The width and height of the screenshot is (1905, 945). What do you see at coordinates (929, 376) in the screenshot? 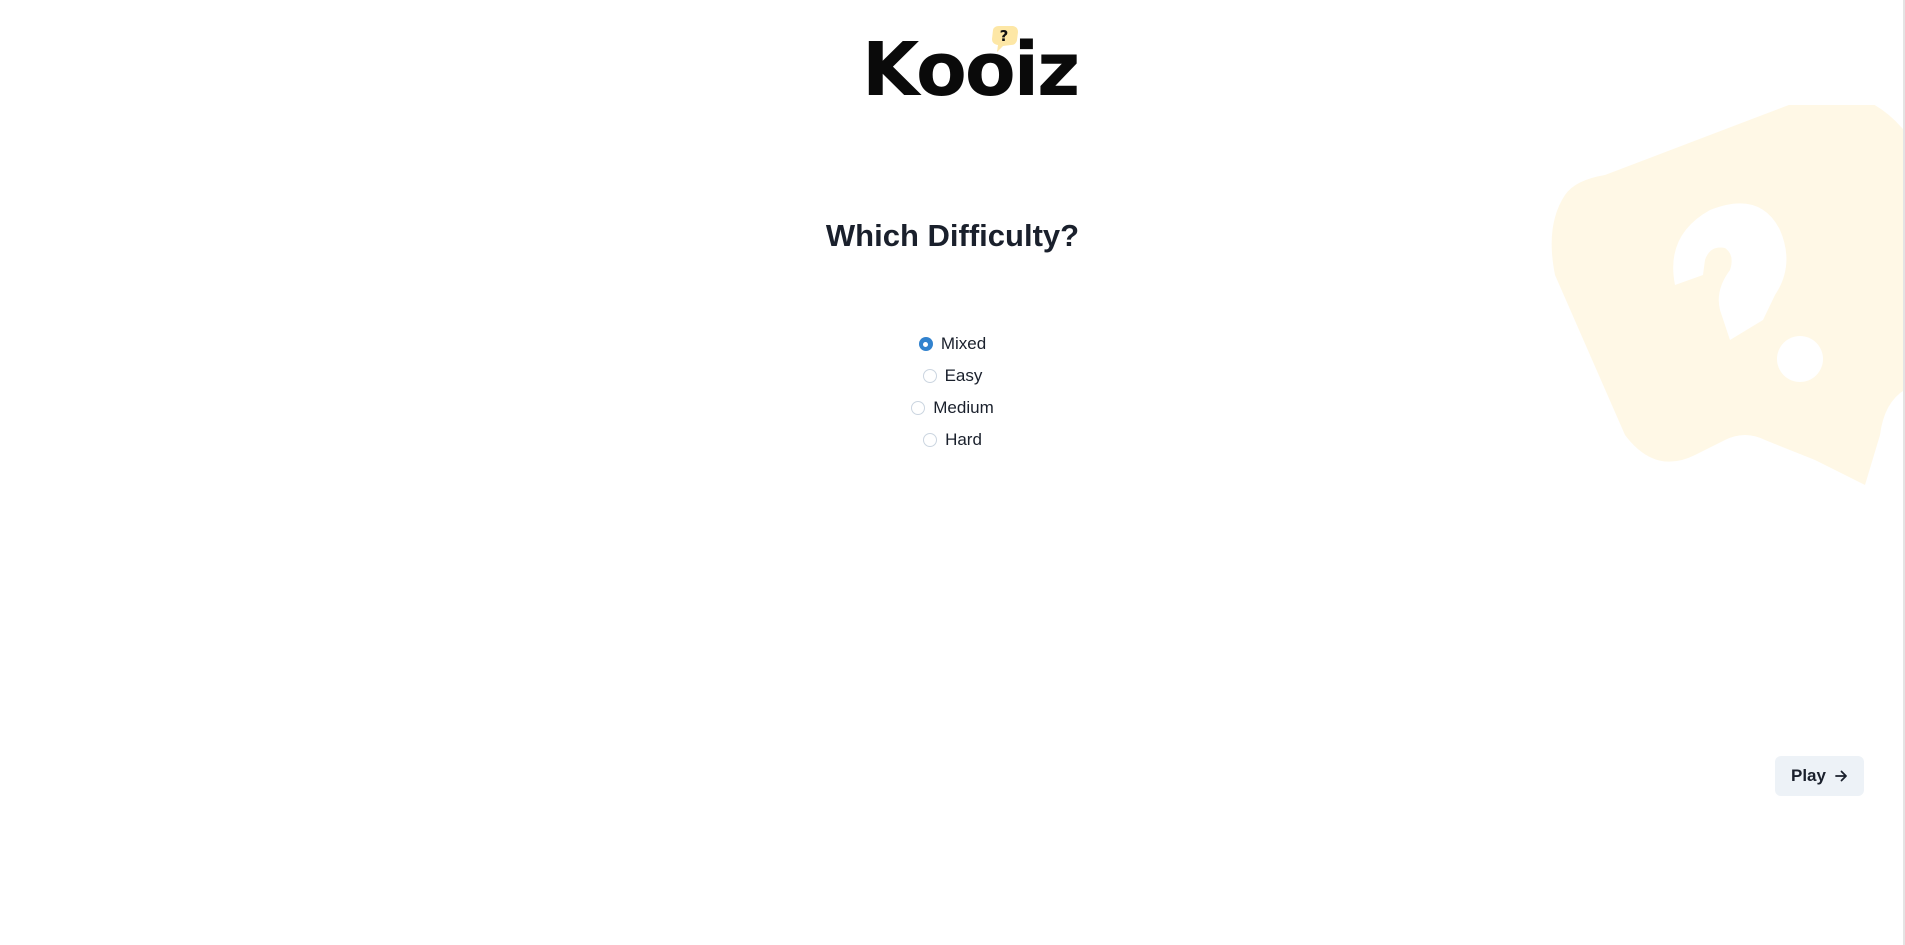
I see `radio-button-easy` at bounding box center [929, 376].